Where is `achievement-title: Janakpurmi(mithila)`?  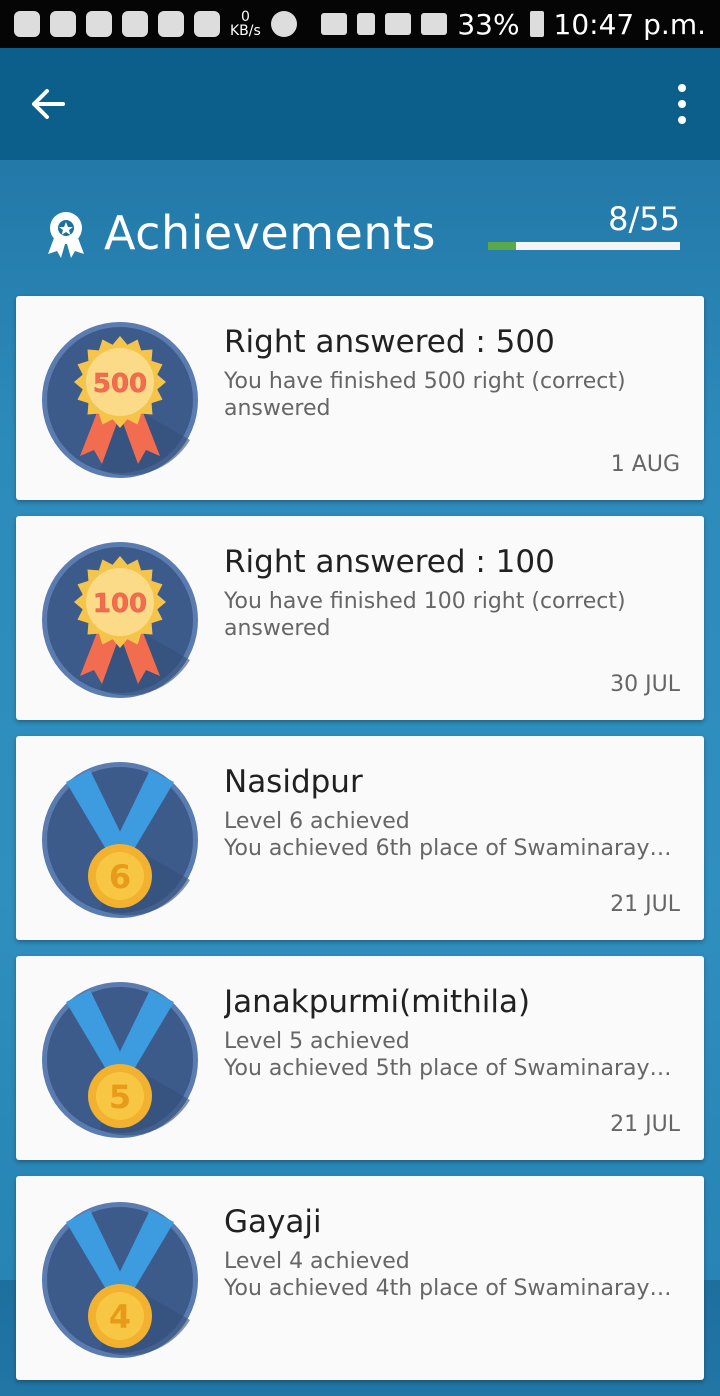
achievement-title: Janakpurmi(mithila) is located at coordinates (377, 1002).